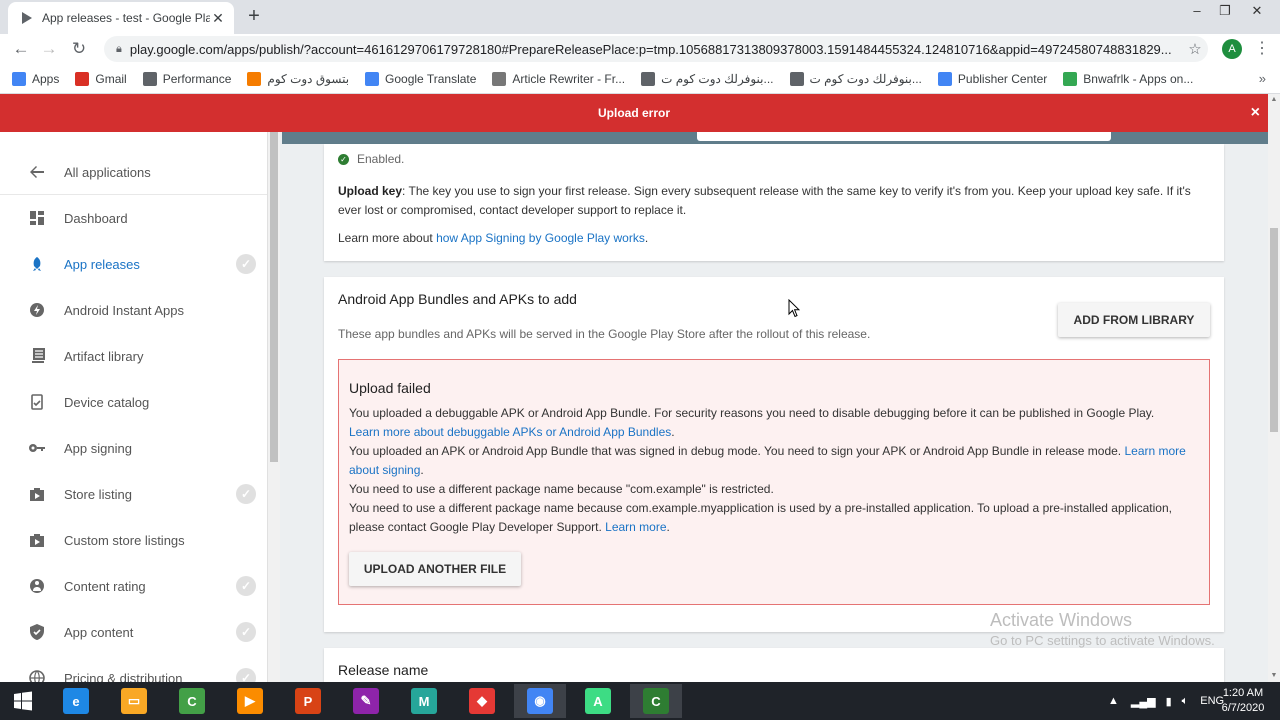  I want to click on bookmark-item: Publisher Center, so click(992, 78).